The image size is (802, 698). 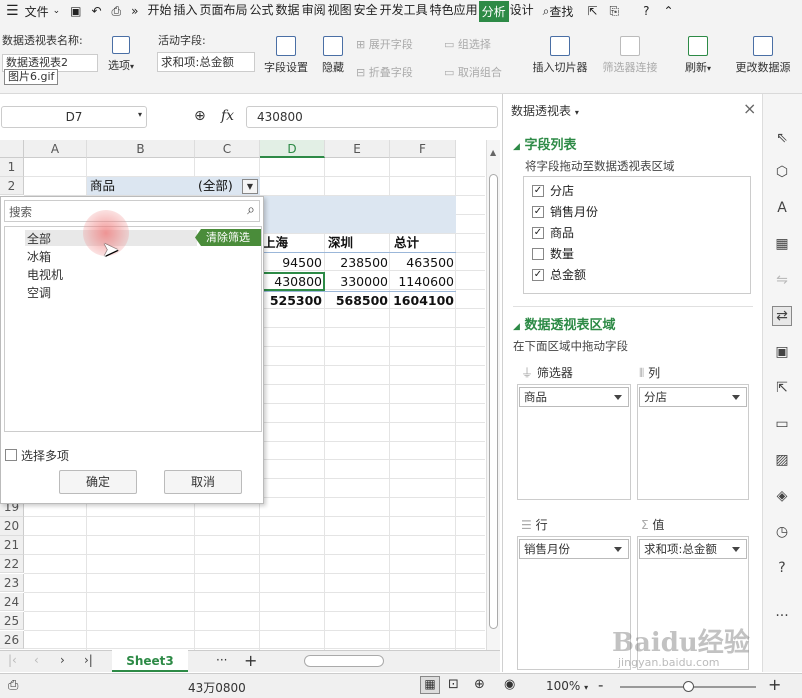 What do you see at coordinates (121, 54) in the screenshot?
I see `options-button: 选项▾` at bounding box center [121, 54].